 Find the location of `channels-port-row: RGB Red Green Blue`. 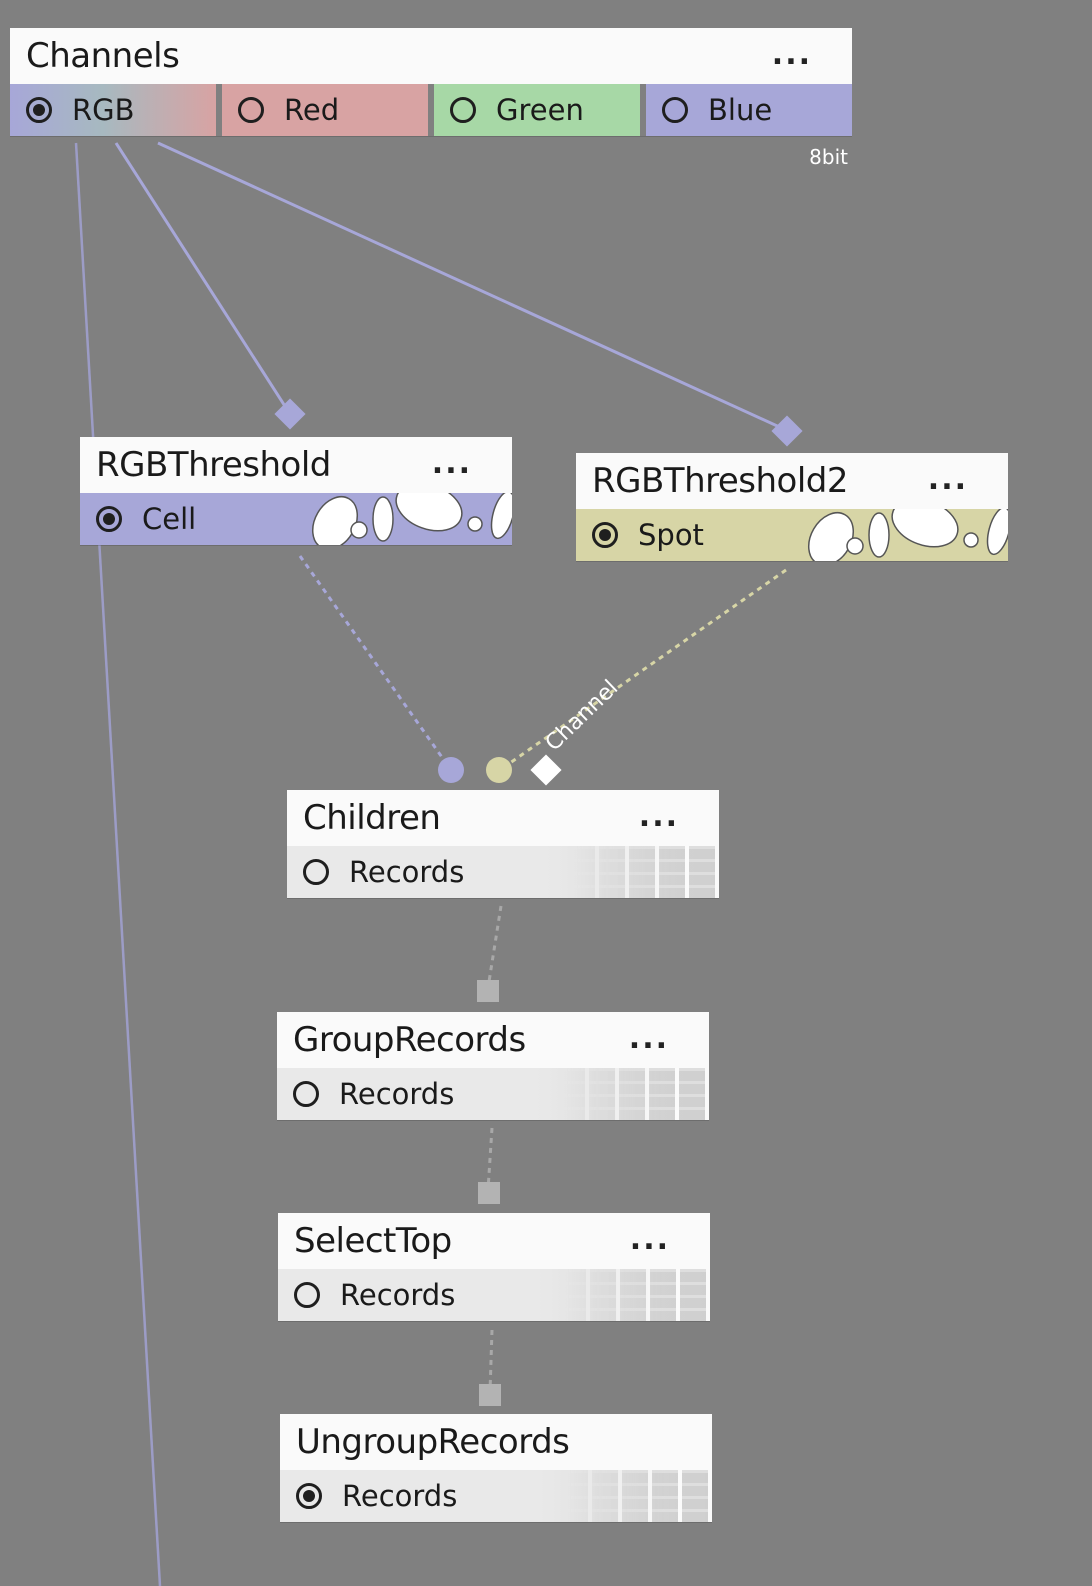

channels-port-row: RGB Red Green Blue is located at coordinates (431, 110).